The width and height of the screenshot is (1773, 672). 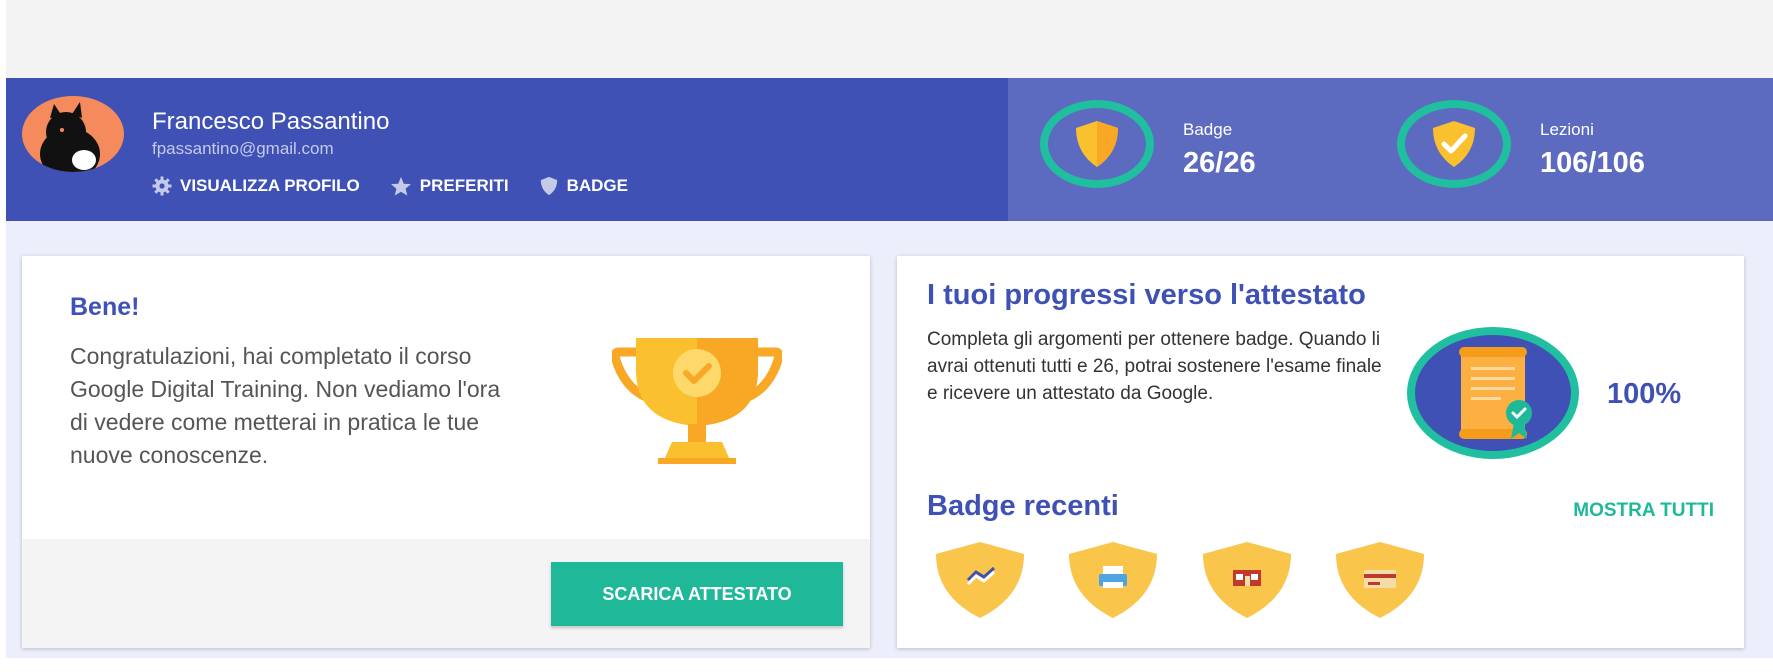 I want to click on lessons-stat-value: 106/106, so click(x=1592, y=163).